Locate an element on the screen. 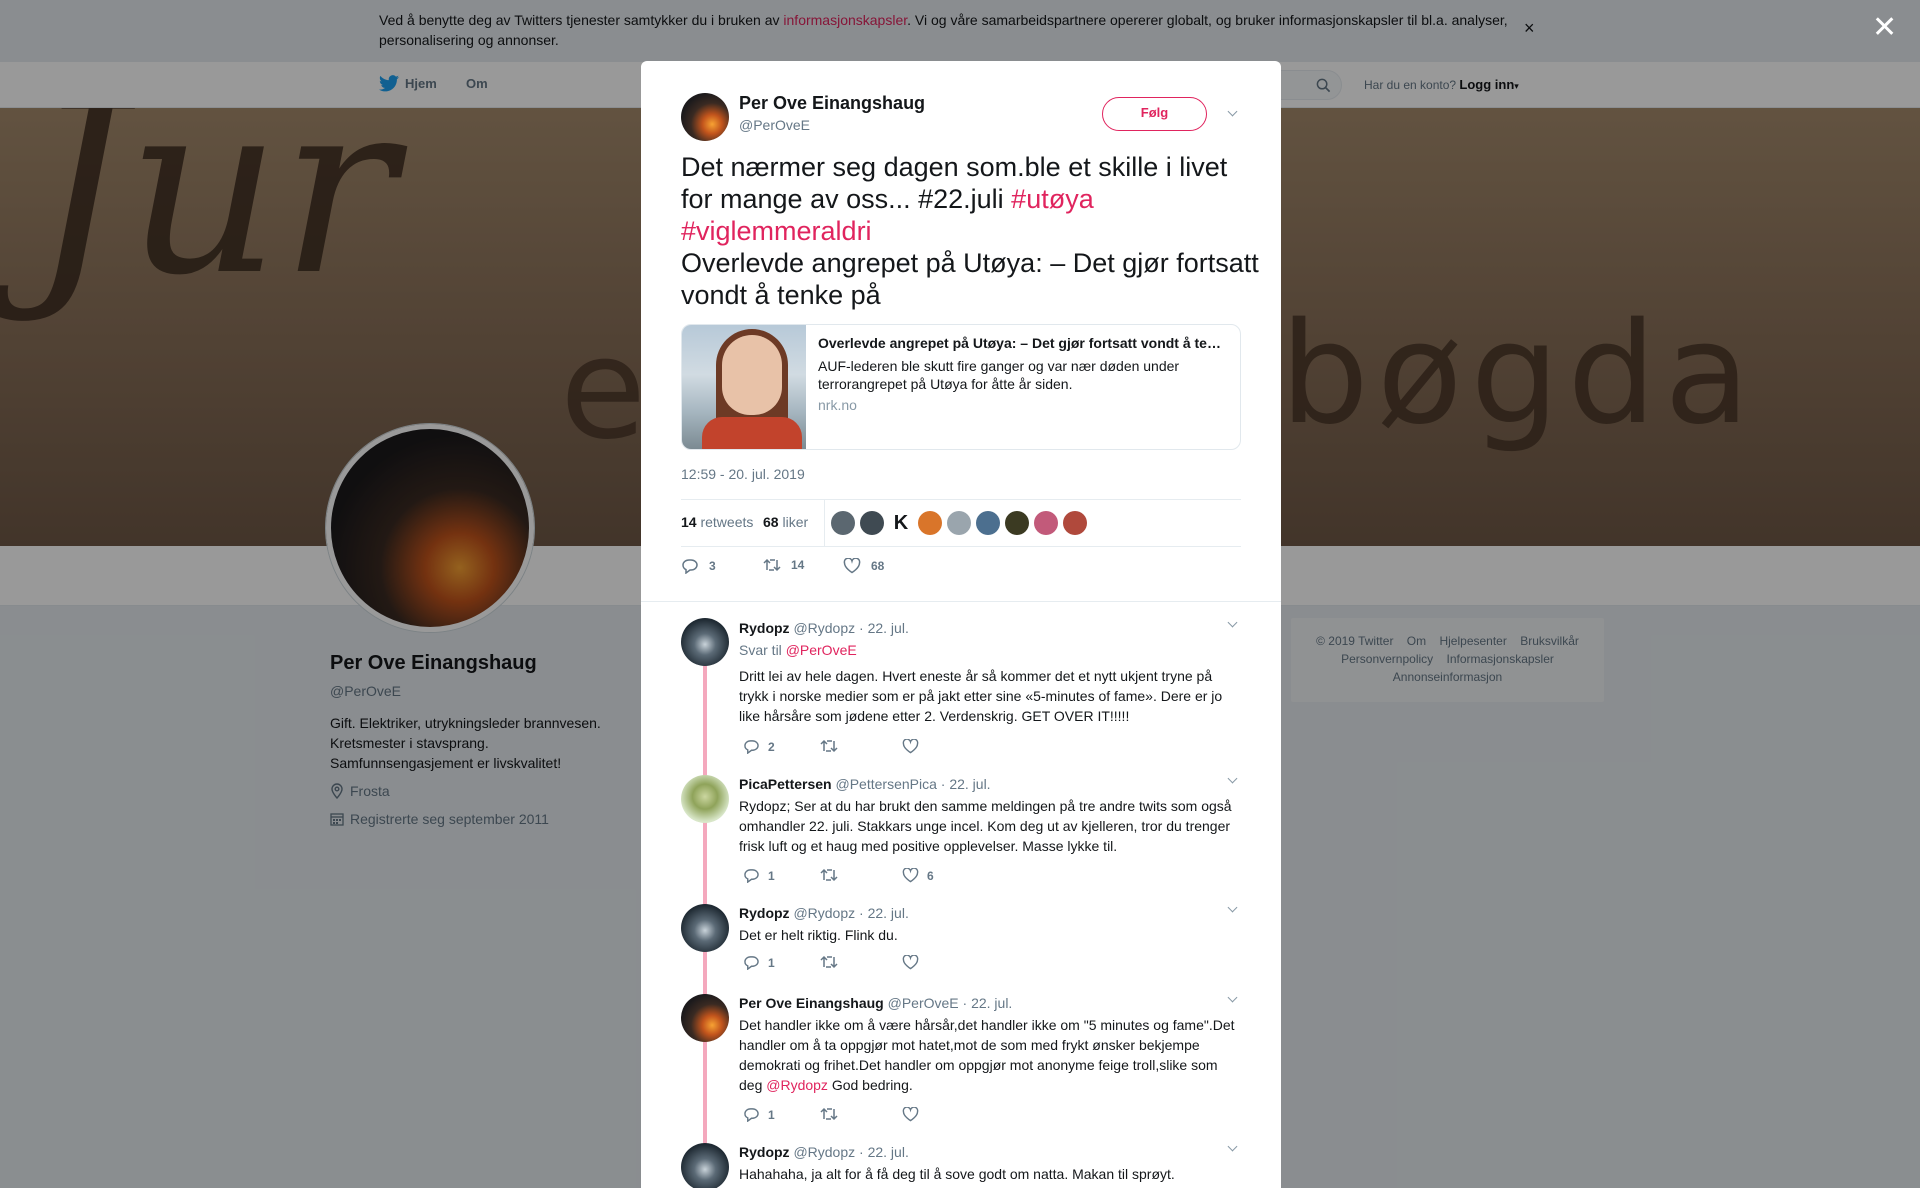 This screenshot has height=1188, width=1920. likes-label: liker is located at coordinates (795, 522).